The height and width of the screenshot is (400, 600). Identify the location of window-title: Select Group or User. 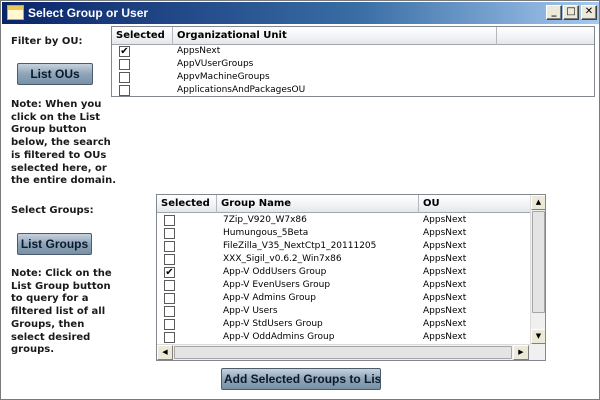
(88, 13).